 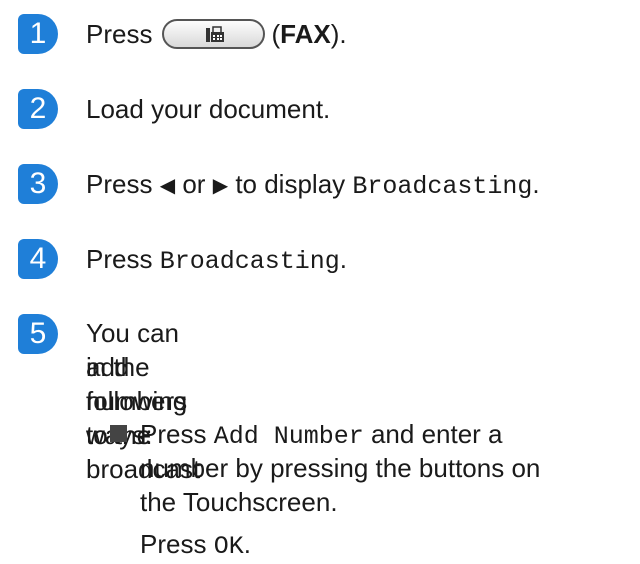 I want to click on step-number-3: 3, so click(x=38, y=184).